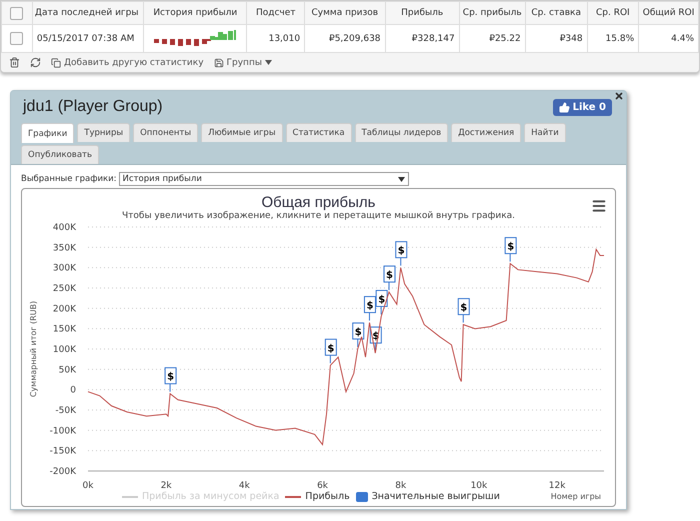  Describe the element at coordinates (556, 486) in the screenshot. I see `axis-label: 12k` at that location.